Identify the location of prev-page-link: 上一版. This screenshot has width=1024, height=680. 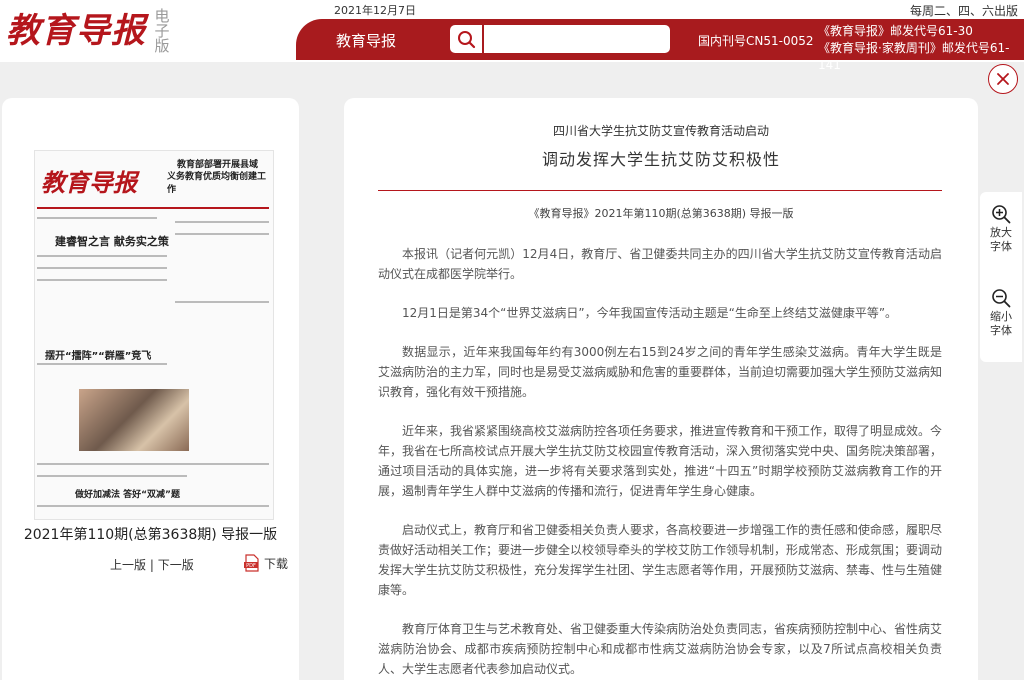
(128, 565).